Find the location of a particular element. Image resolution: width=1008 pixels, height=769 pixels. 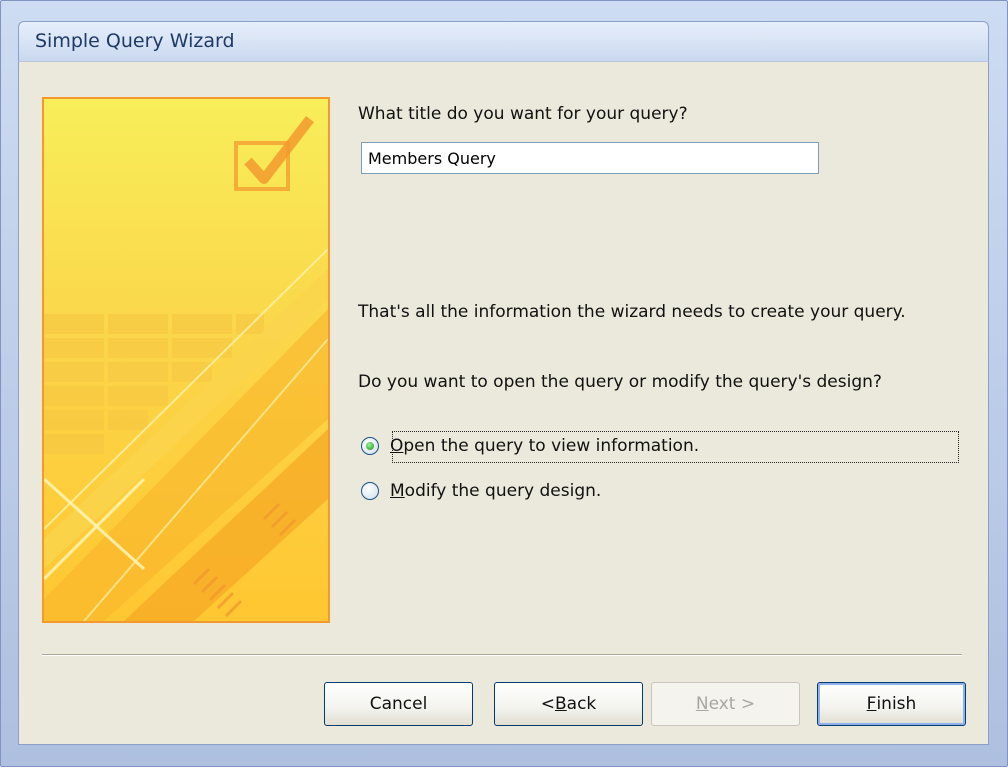

radio-modify-design-label: Modify the query design. is located at coordinates (495, 491).